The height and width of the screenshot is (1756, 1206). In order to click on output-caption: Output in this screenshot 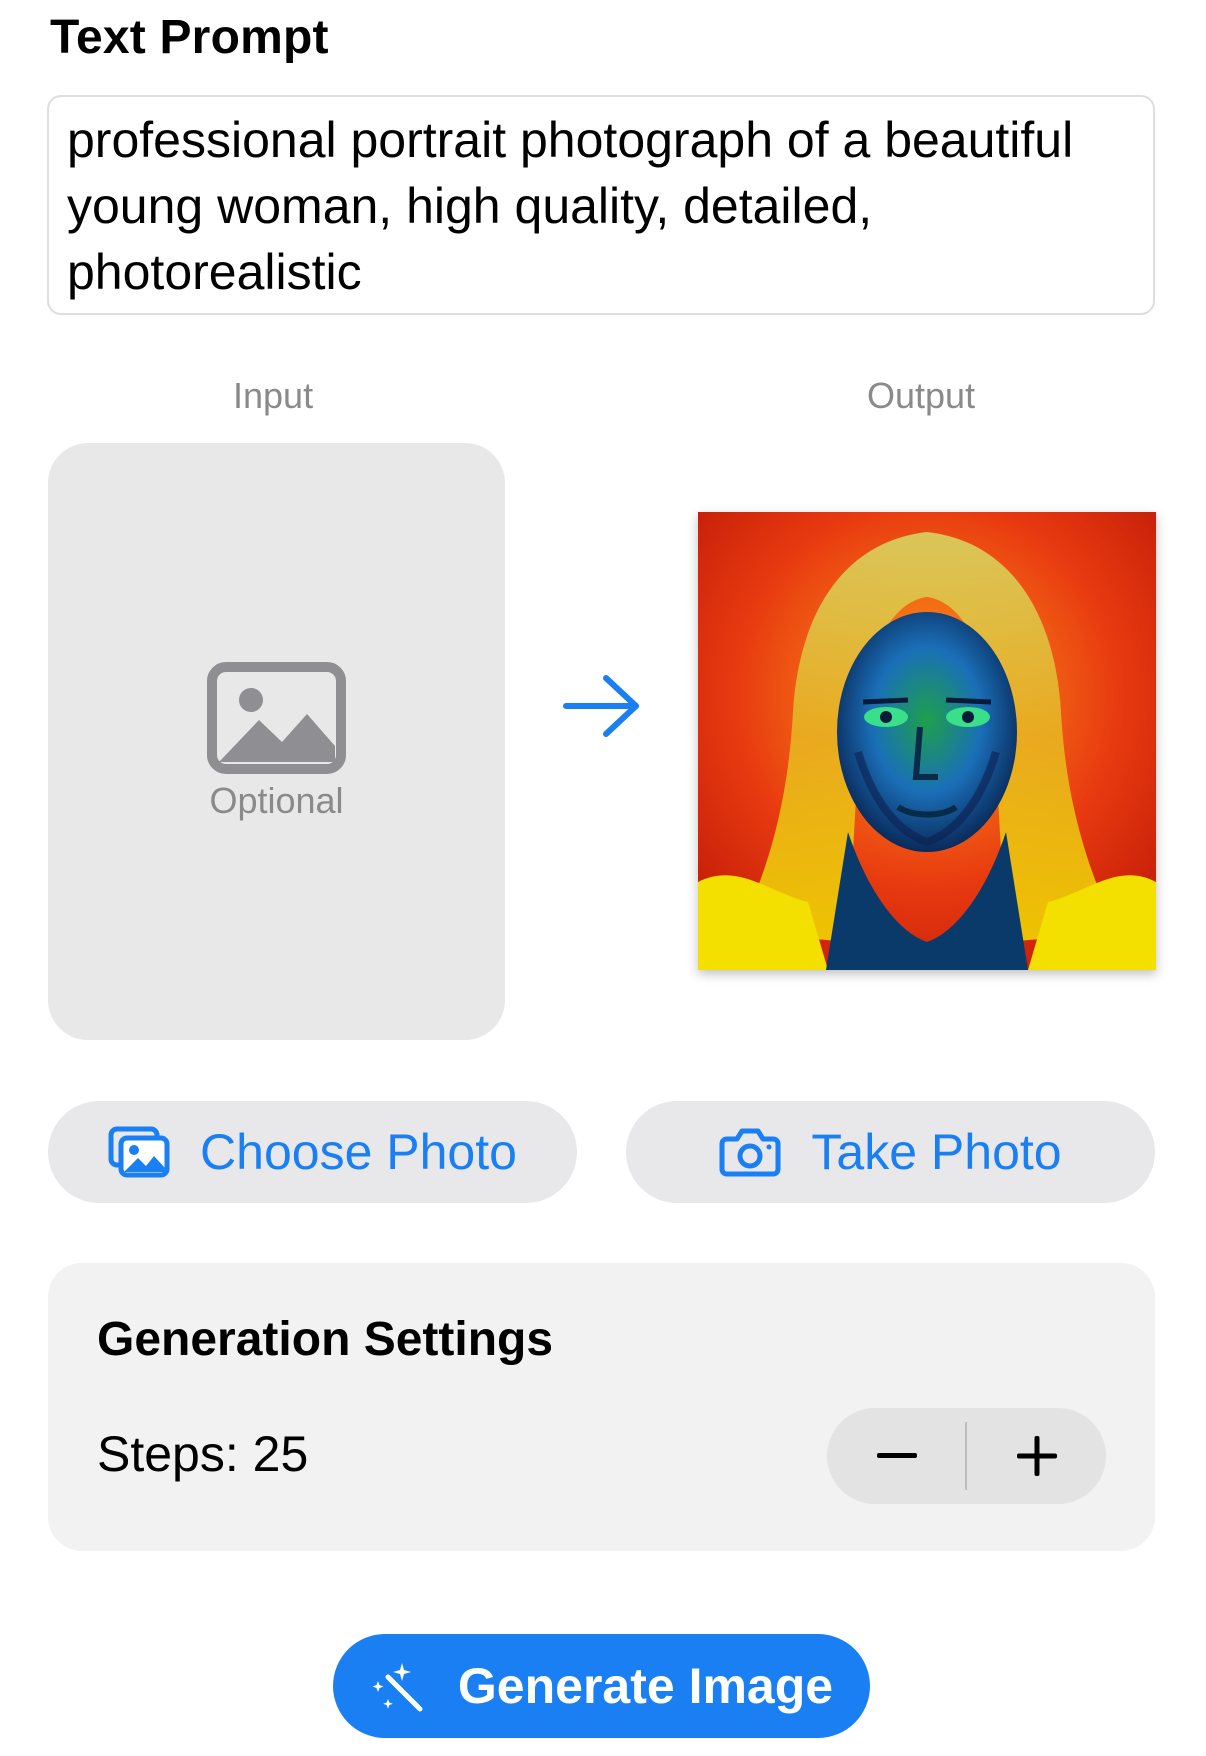, I will do `click(921, 395)`.